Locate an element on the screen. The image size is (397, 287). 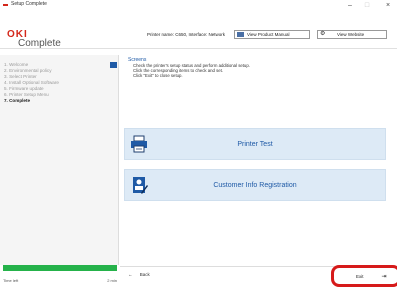
time-left: Time left 2 min is located at coordinates (60, 280).